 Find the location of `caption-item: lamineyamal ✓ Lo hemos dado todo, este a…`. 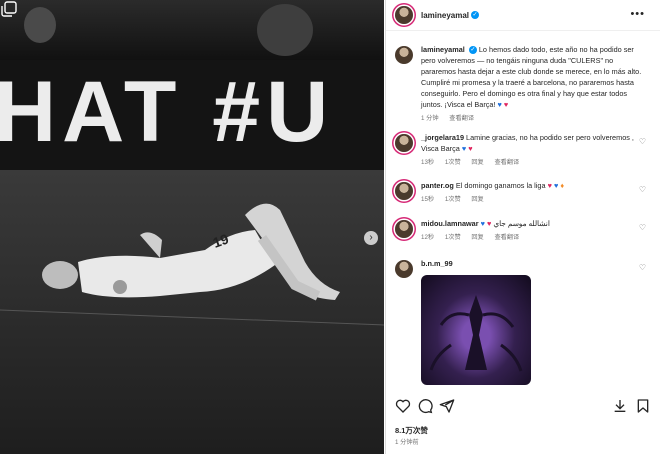

caption-item: lamineyamal ✓ Lo hemos dado todo, este a… is located at coordinates (522, 84).